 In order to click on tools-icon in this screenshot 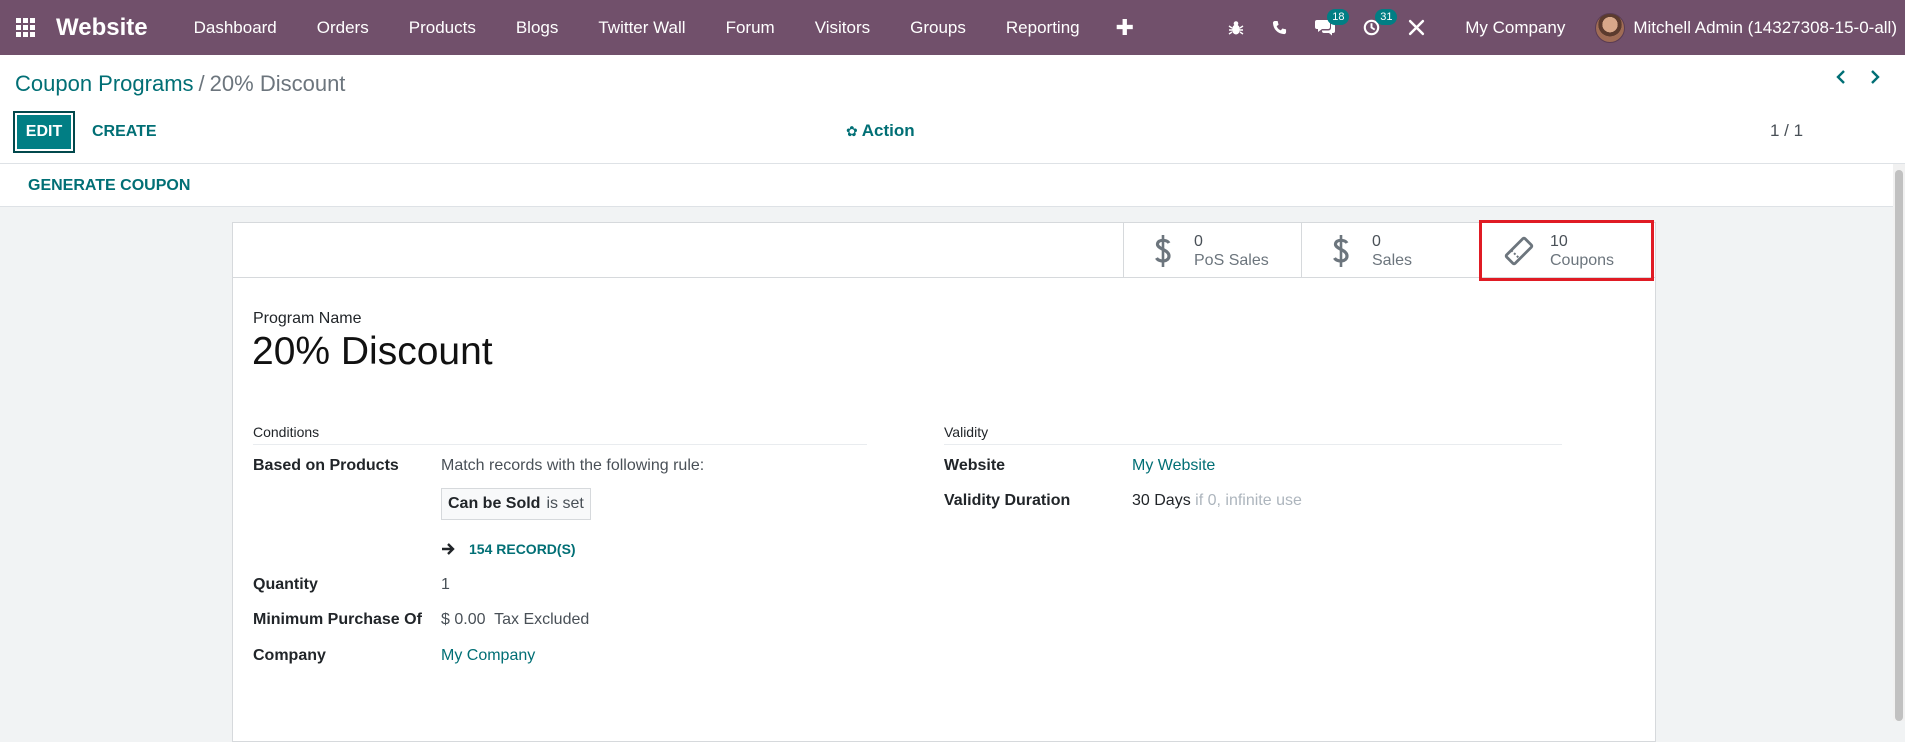, I will do `click(1416, 27)`.